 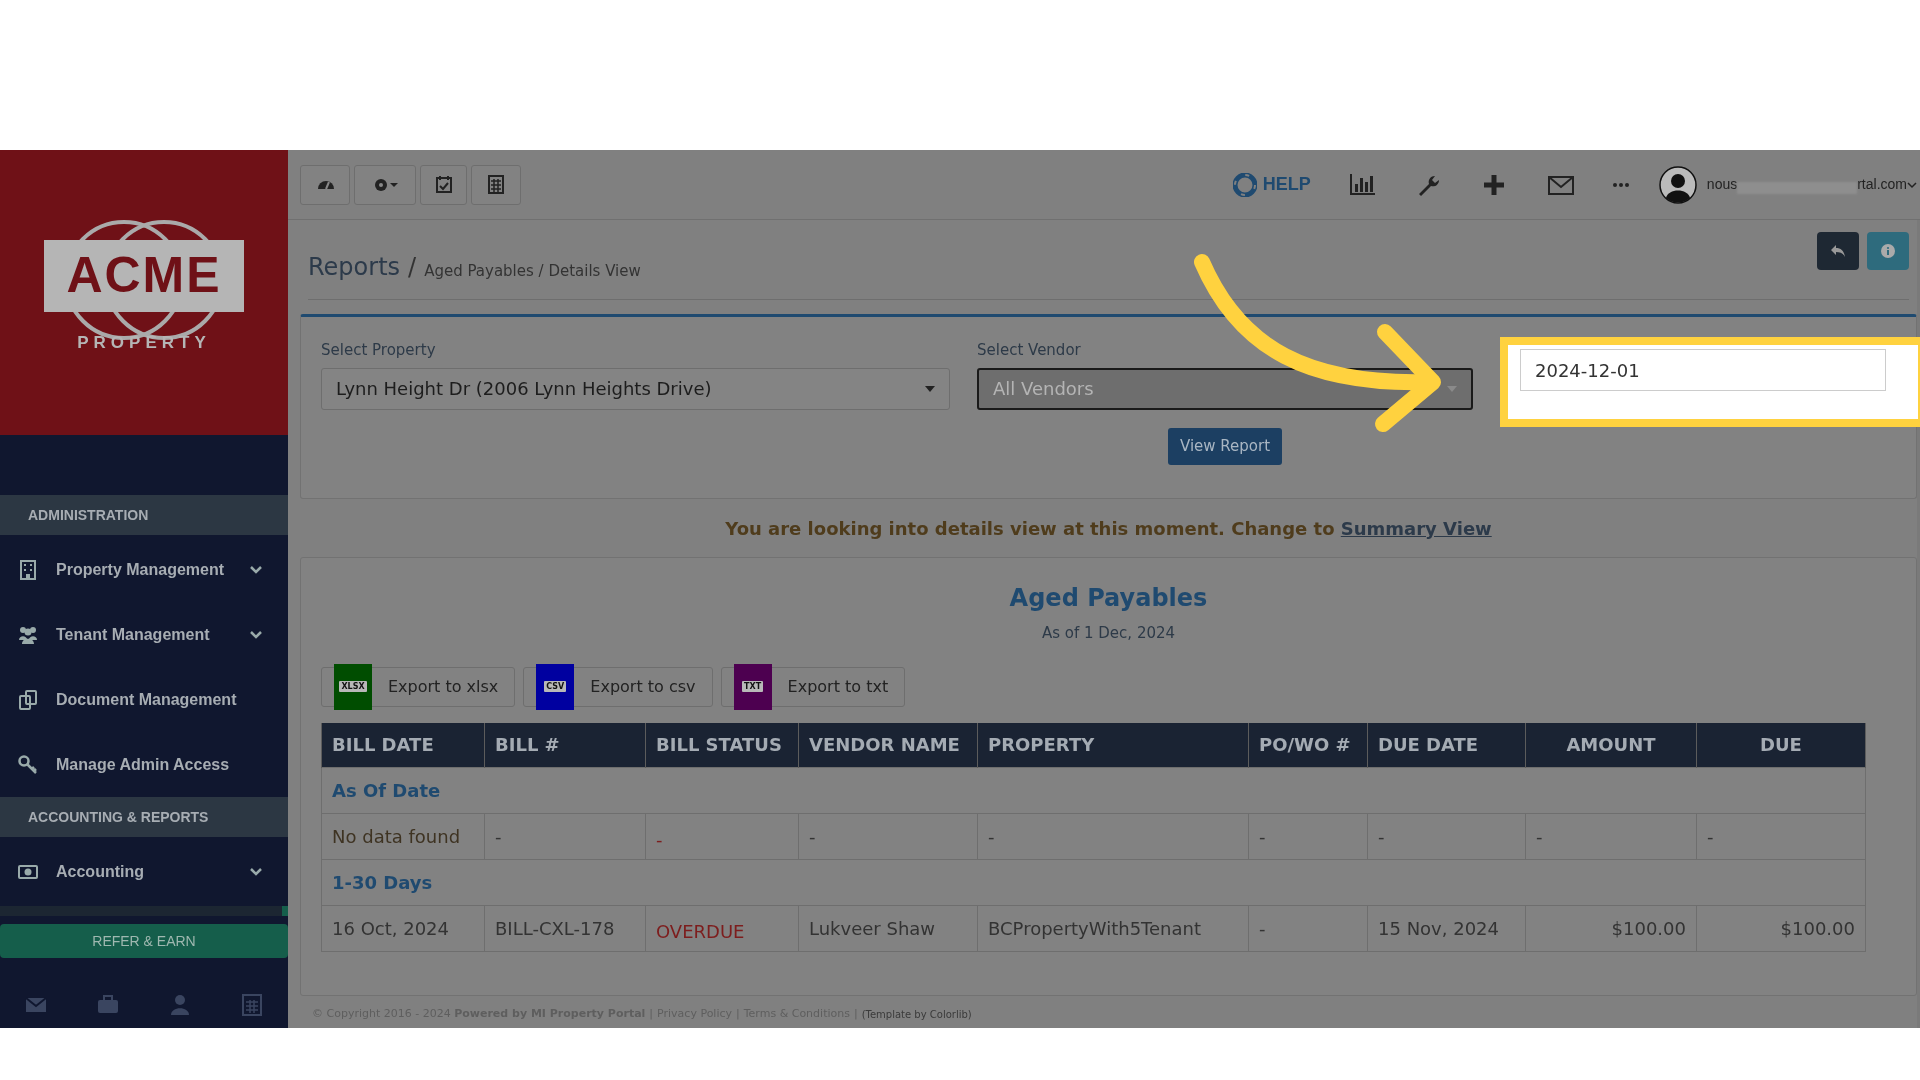 What do you see at coordinates (1811, 184) in the screenshot?
I see `user-menu: nous rtal.com` at bounding box center [1811, 184].